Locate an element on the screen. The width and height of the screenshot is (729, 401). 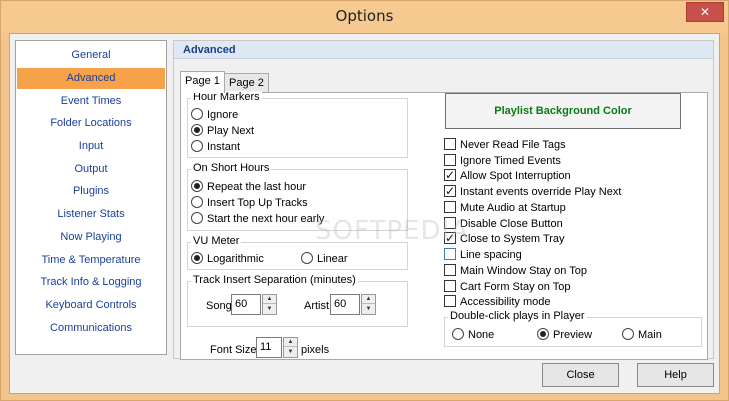
sidebar-item-general: General is located at coordinates (91, 55).